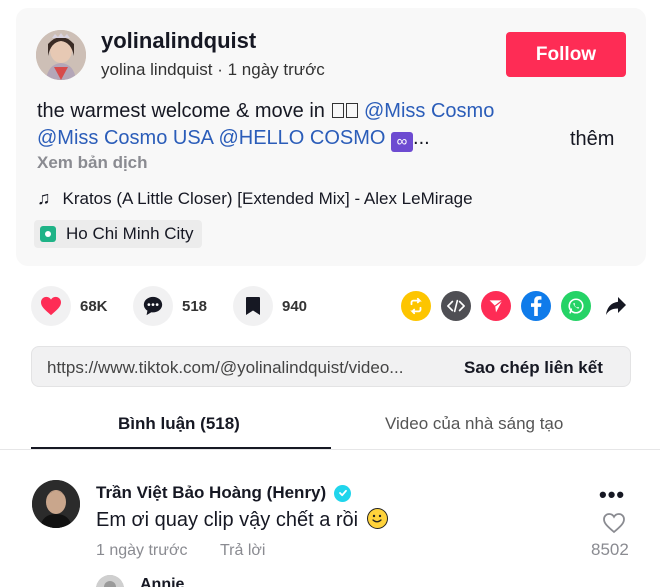 The image size is (660, 587). What do you see at coordinates (153, 306) in the screenshot?
I see `comment-icon` at bounding box center [153, 306].